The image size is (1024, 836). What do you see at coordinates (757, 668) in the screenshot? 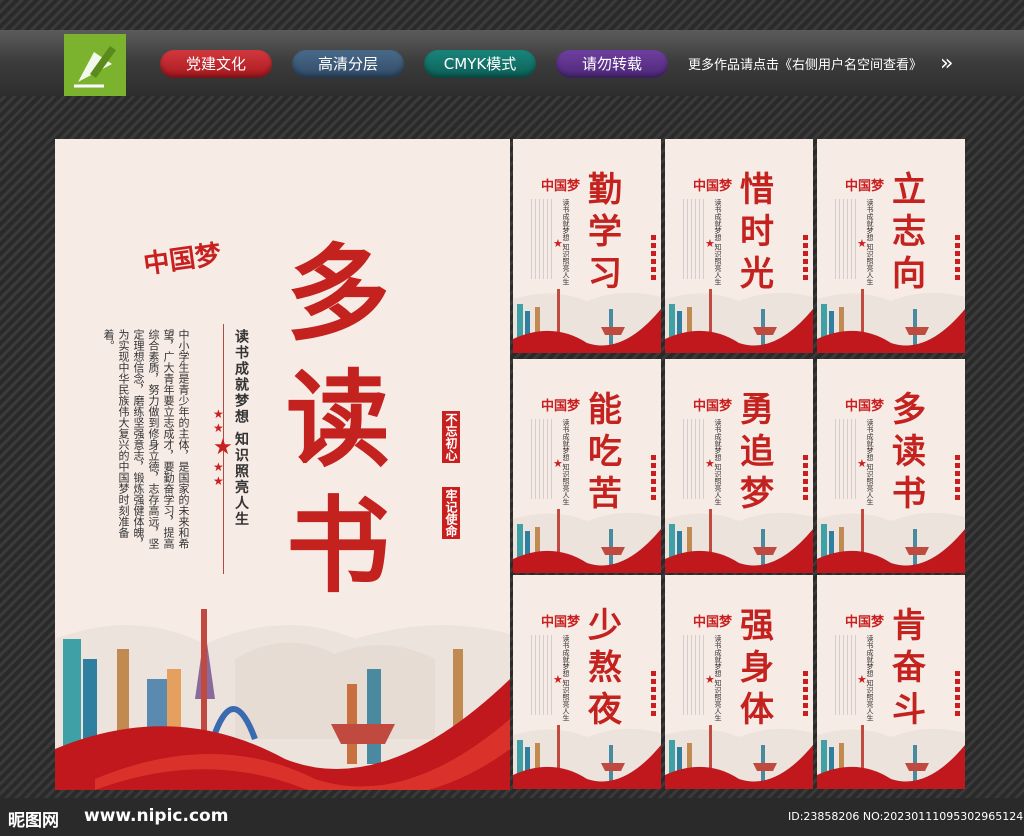
I see `mini-poster-title: 强身体` at bounding box center [757, 668].